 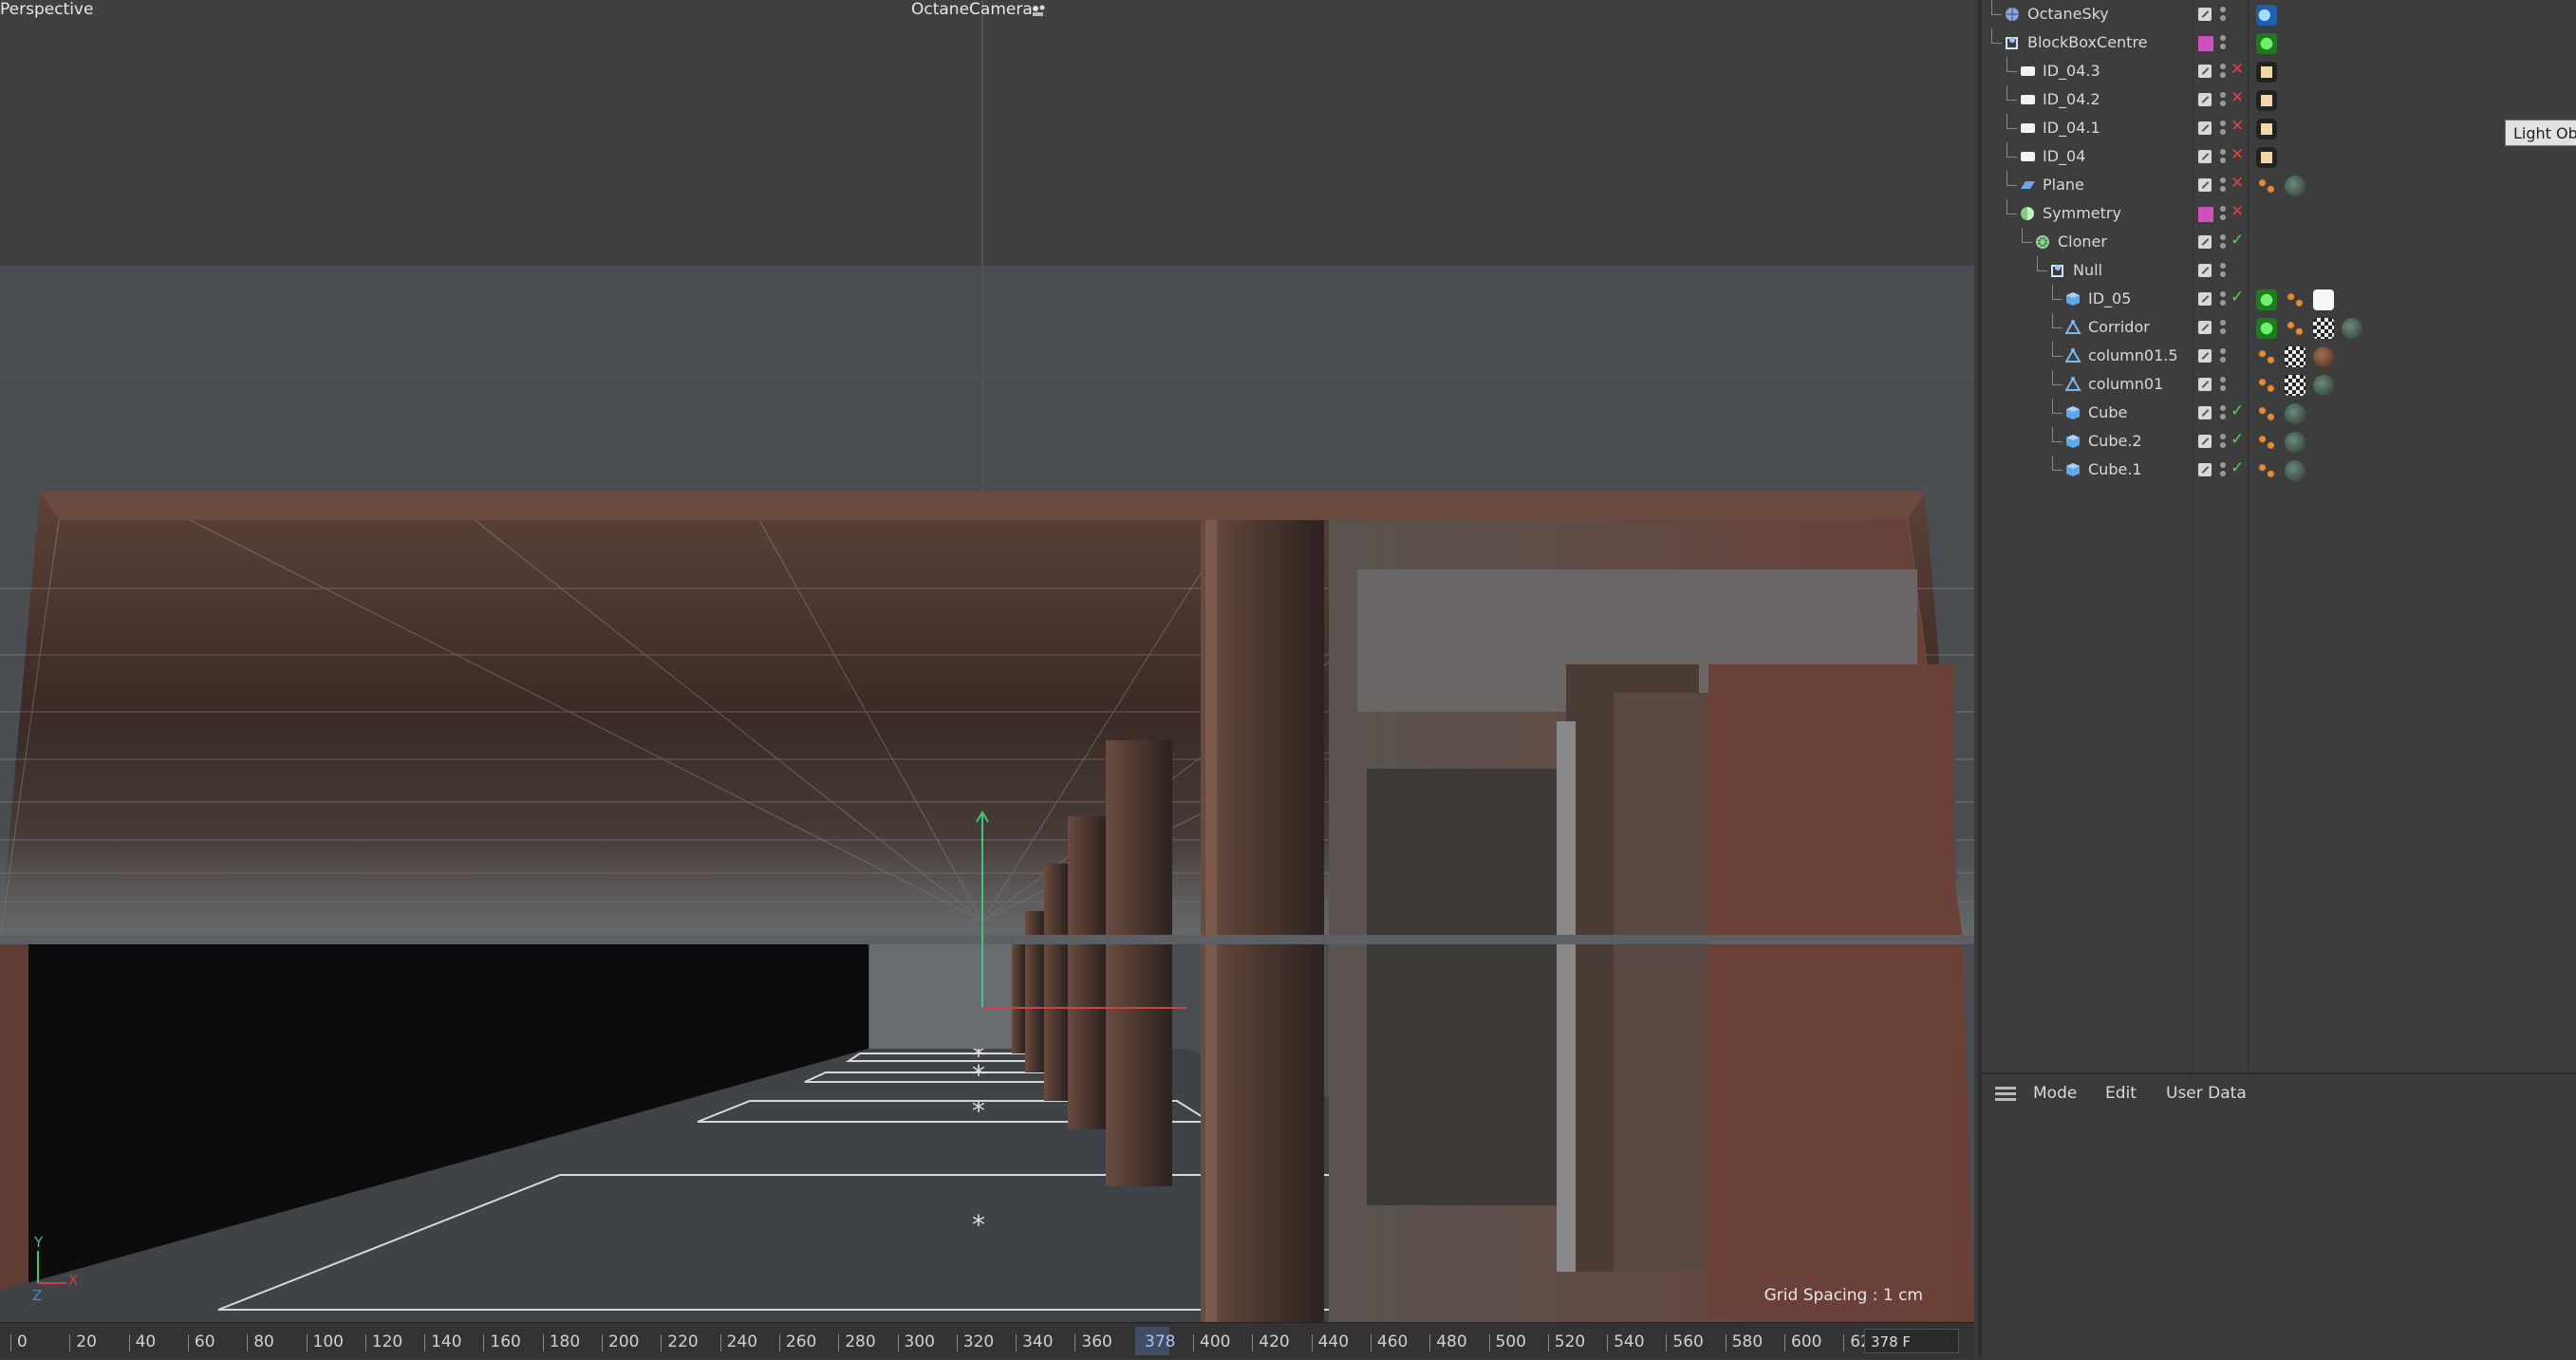 I want to click on object-name: ID_04, so click(x=2064, y=156).